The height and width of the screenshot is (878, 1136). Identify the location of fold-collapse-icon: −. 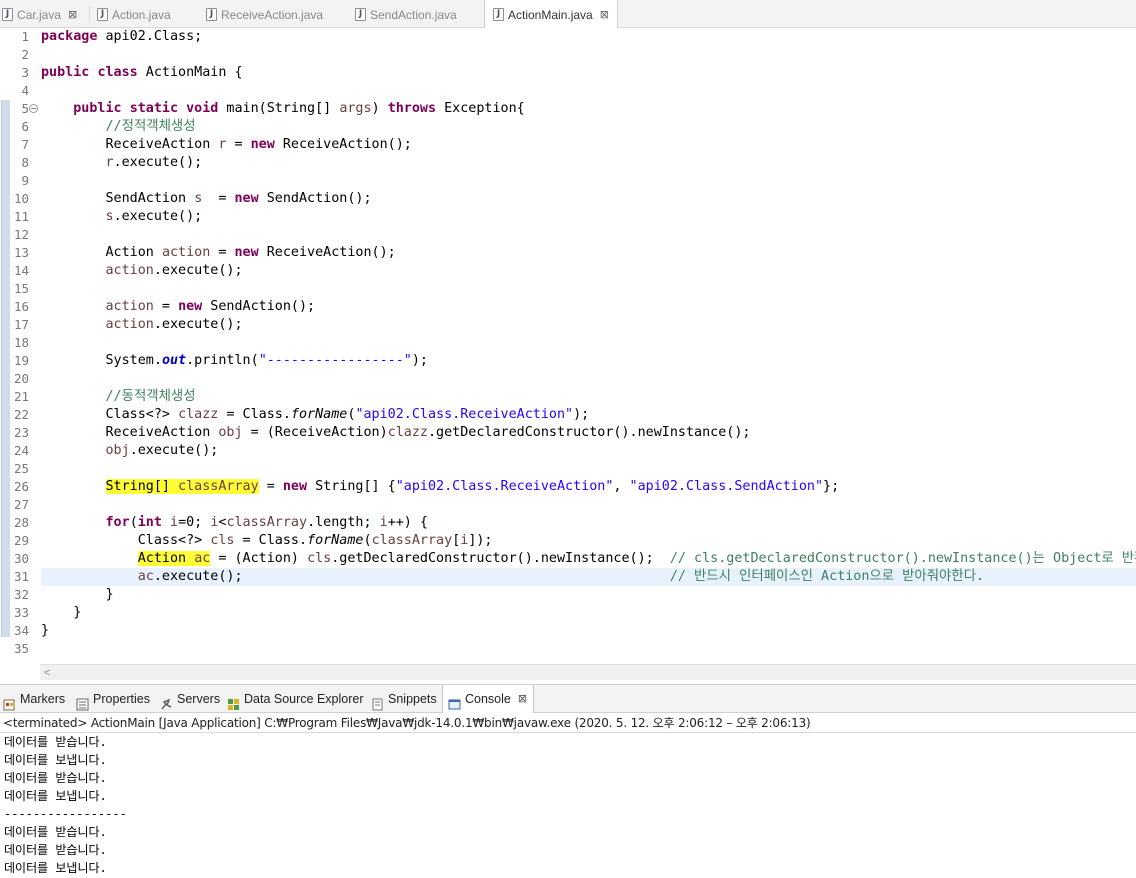
(33, 108).